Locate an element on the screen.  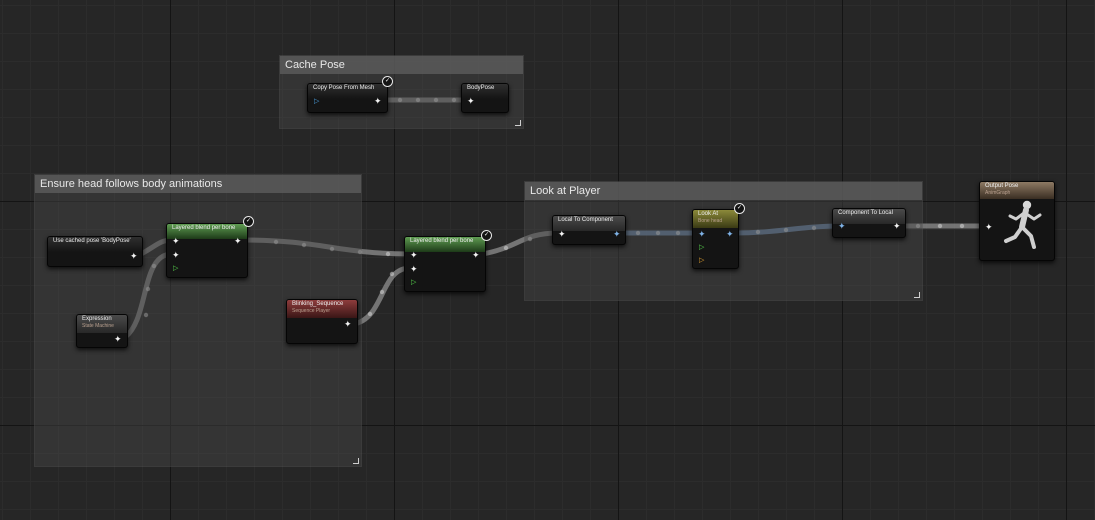
expression-state-machine-node: Expression State Machine ✦ is located at coordinates (102, 331).